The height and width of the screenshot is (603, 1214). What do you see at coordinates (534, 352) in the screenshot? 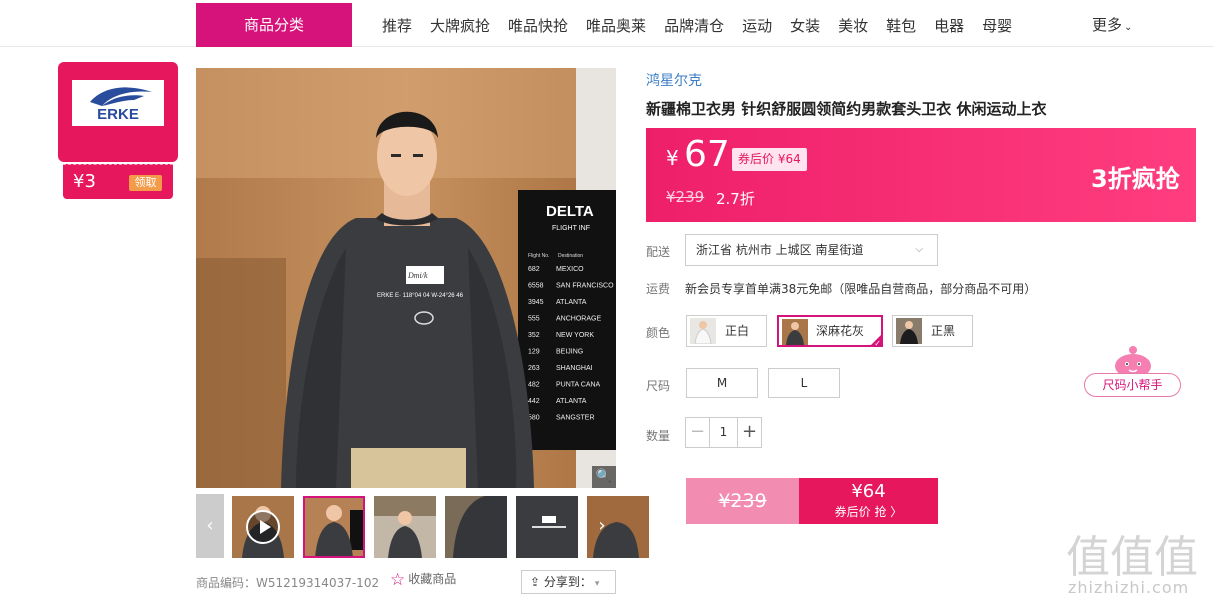
I see `board-flight-no: 129` at bounding box center [534, 352].